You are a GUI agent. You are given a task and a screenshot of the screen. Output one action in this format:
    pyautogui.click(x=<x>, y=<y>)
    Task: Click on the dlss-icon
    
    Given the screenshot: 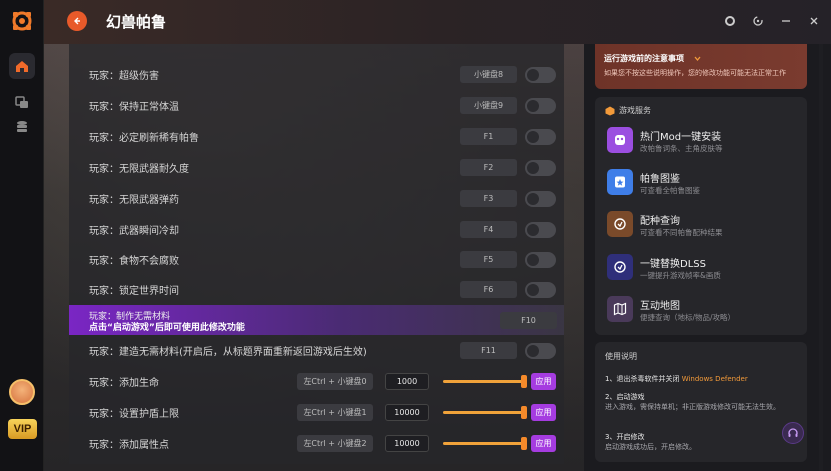 What is the action you would take?
    pyautogui.click(x=620, y=267)
    